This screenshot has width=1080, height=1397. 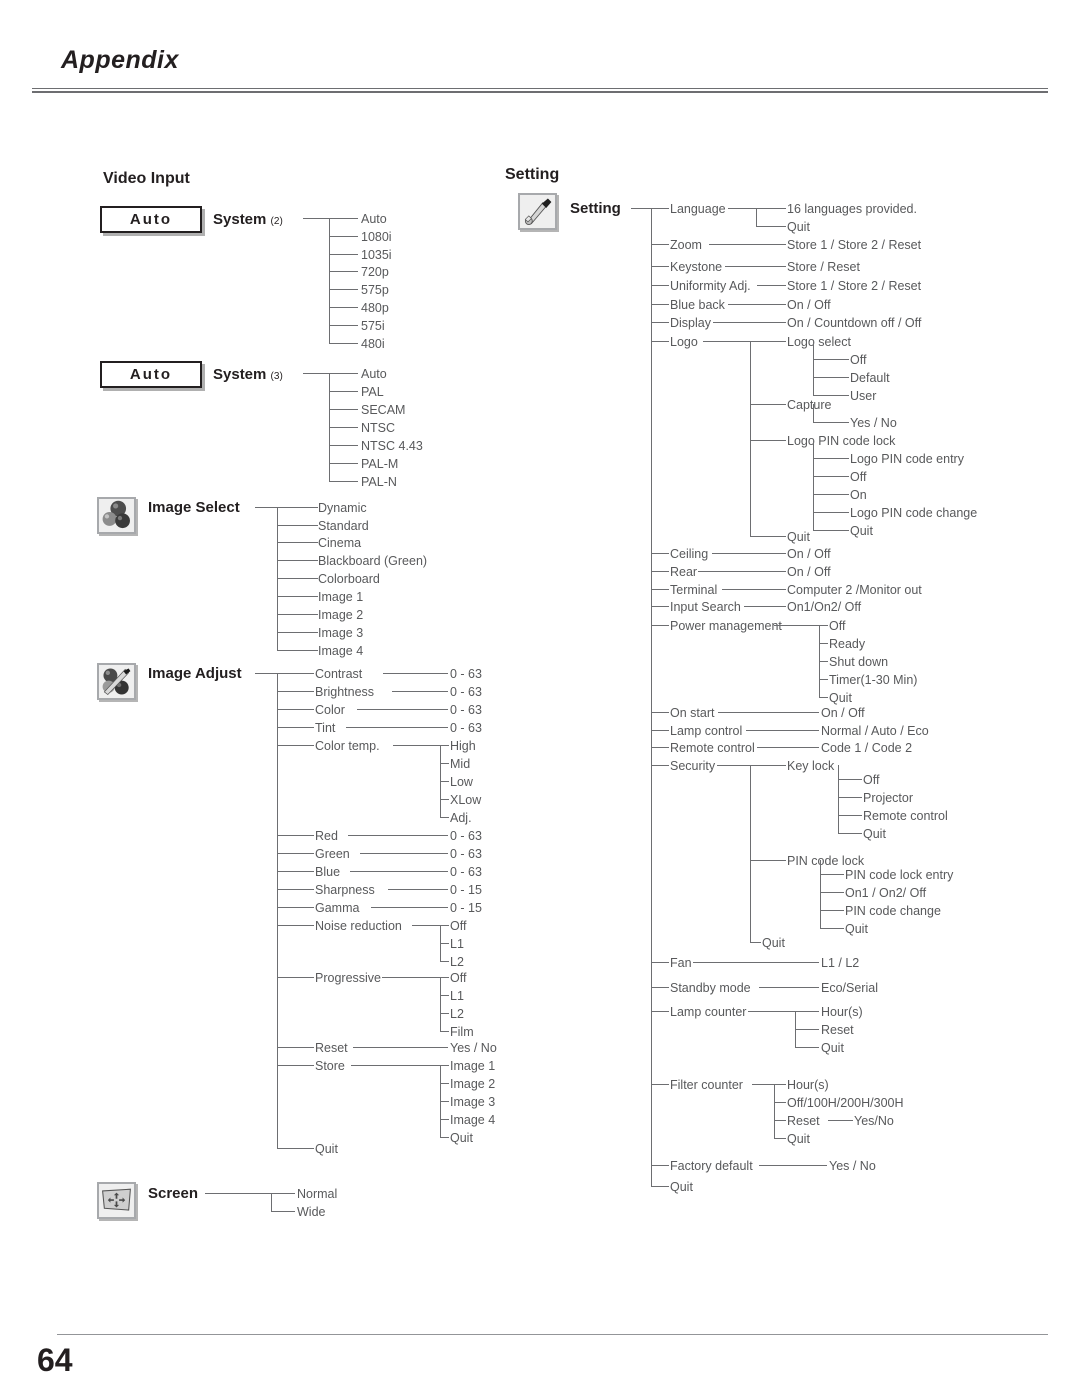 I want to click on setting-label: Lamp control, so click(x=706, y=731).